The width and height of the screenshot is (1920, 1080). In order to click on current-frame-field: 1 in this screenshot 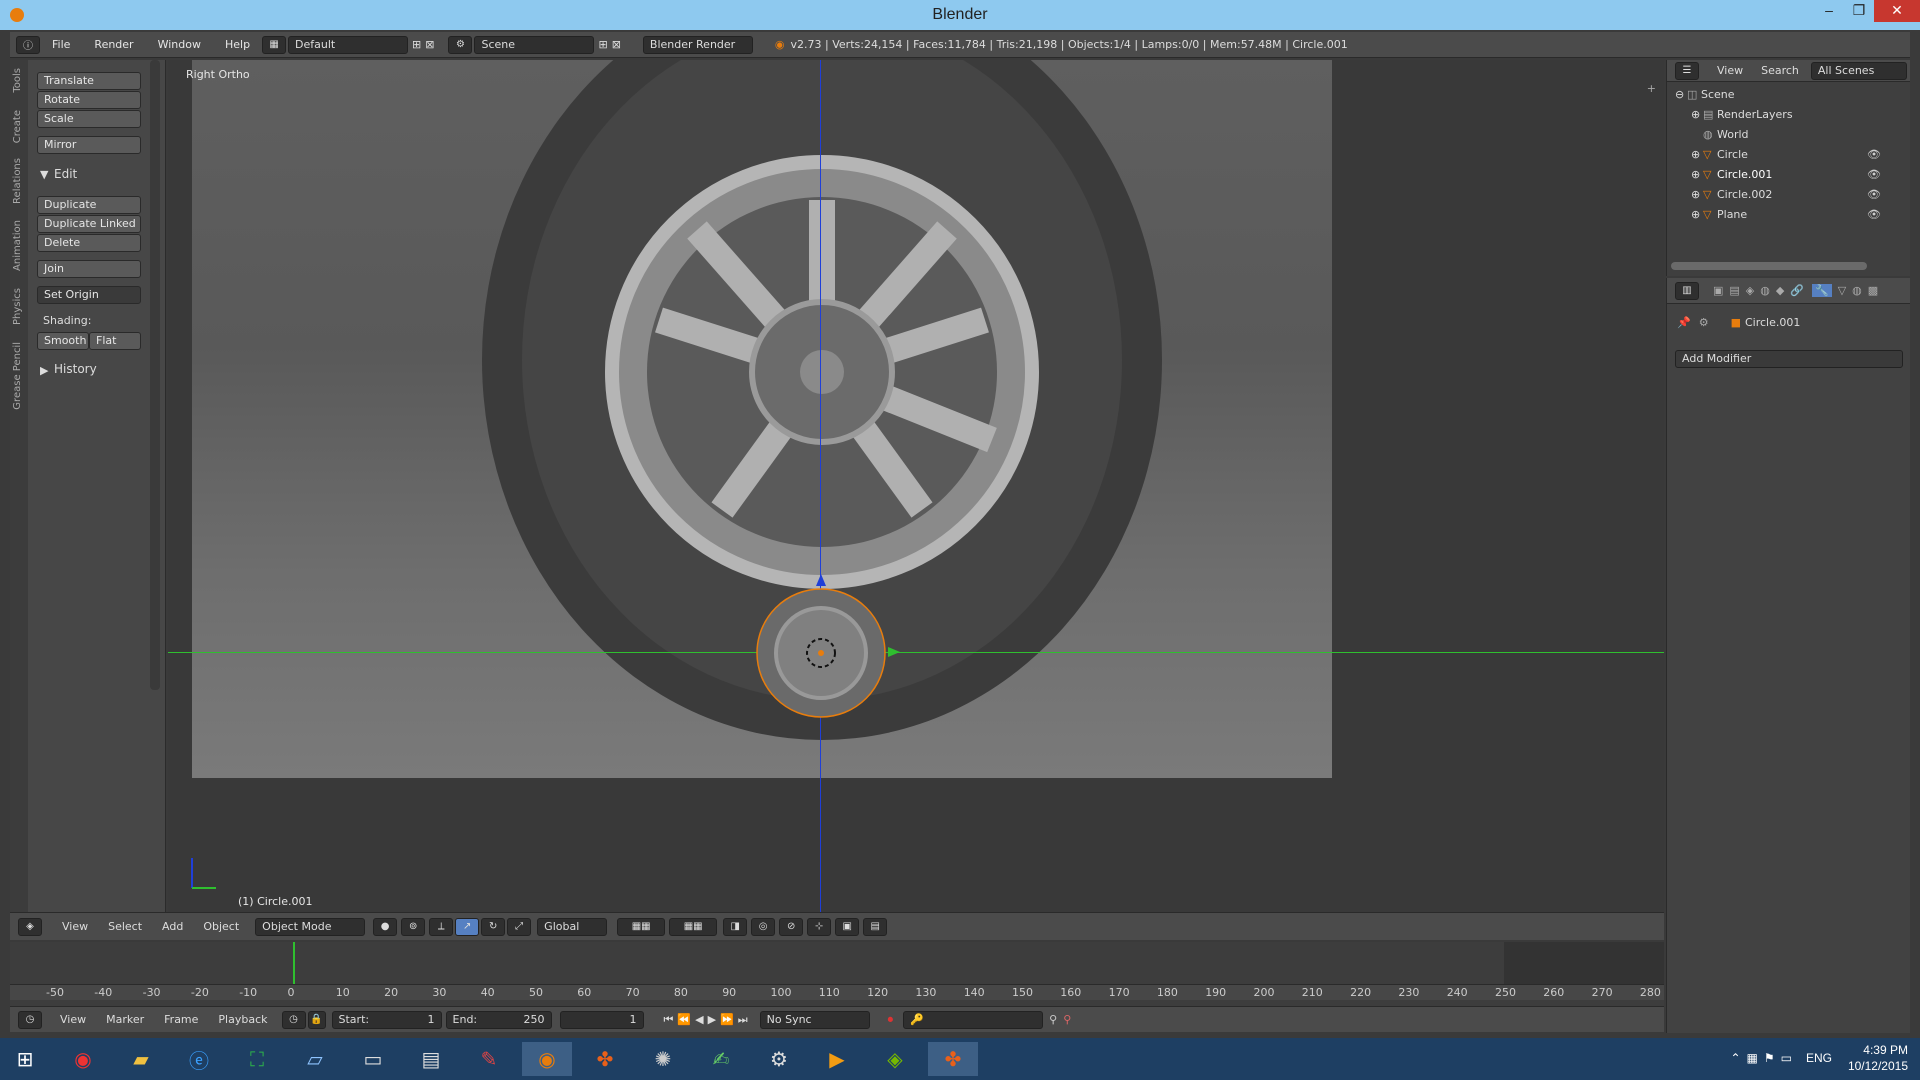, I will do `click(601, 1019)`.